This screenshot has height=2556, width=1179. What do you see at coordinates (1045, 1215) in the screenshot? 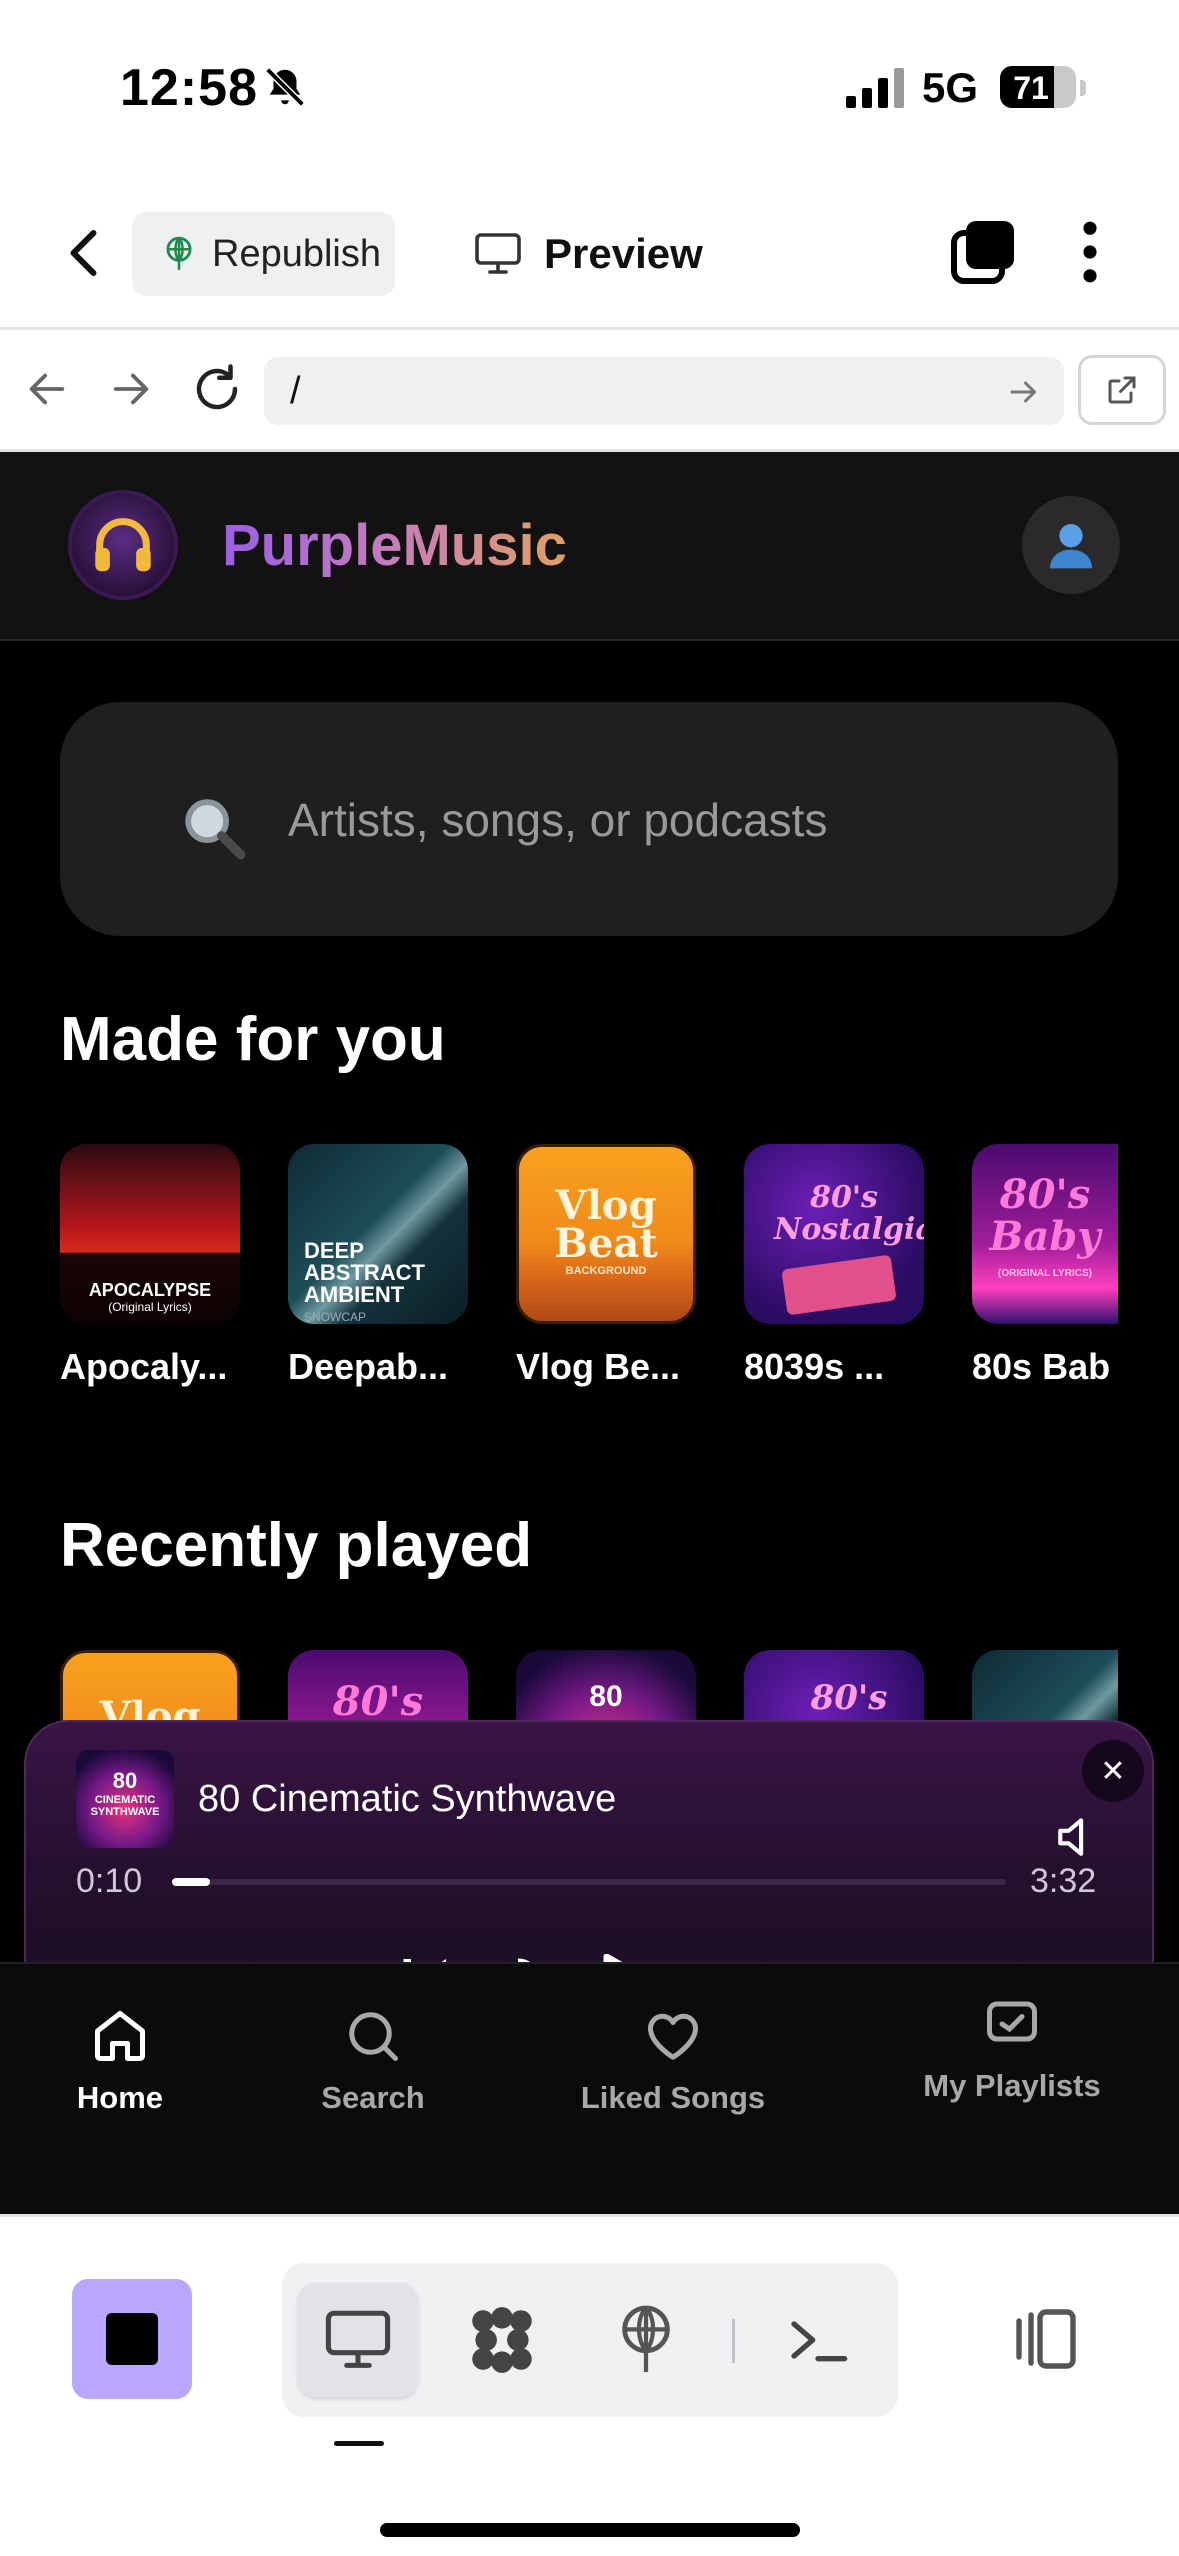
I see `album-art-title: 80's Baby` at bounding box center [1045, 1215].